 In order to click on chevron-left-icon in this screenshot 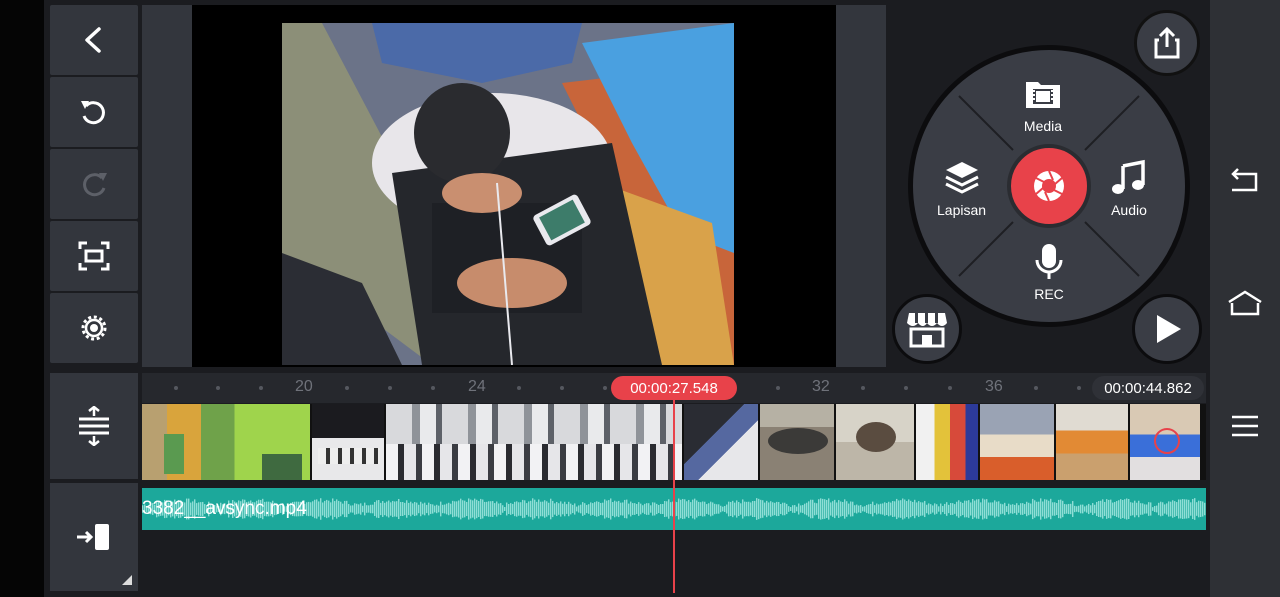, I will do `click(93, 40)`.